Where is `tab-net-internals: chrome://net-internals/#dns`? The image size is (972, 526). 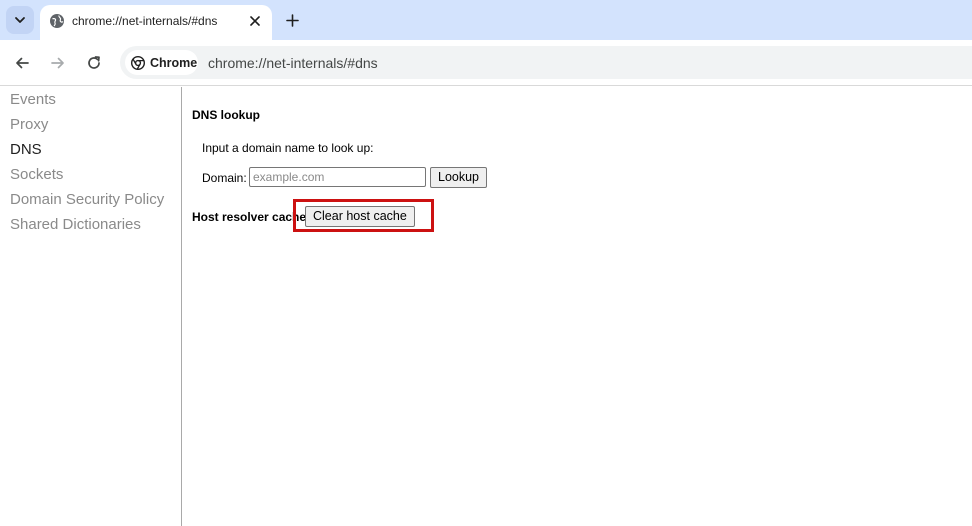 tab-net-internals: chrome://net-internals/#dns is located at coordinates (156, 22).